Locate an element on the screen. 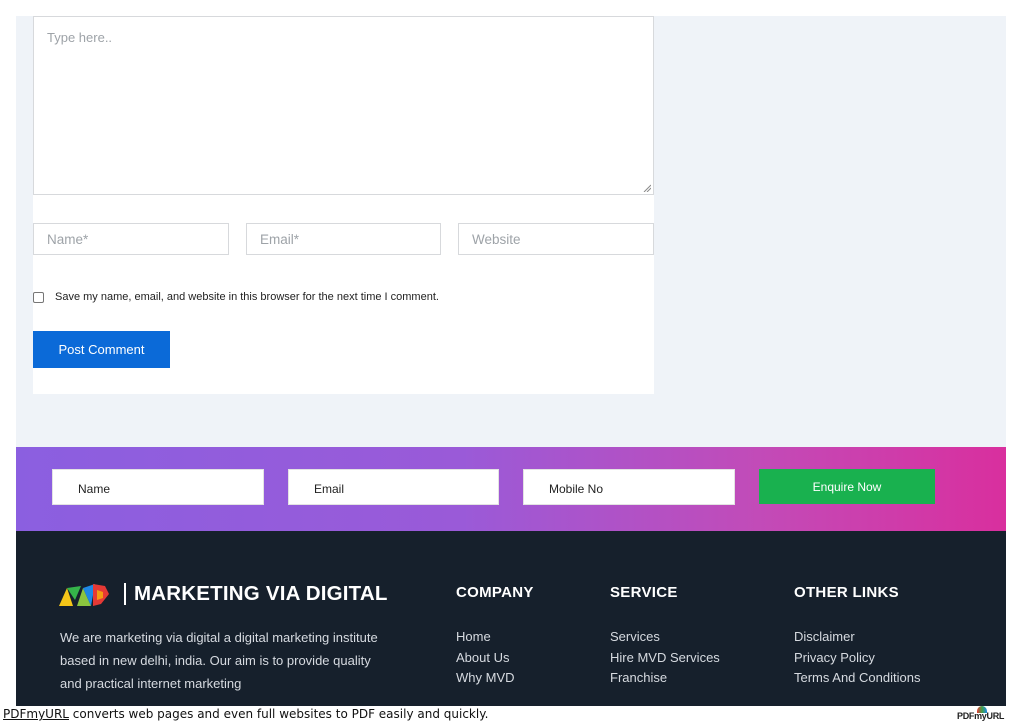 The height and width of the screenshot is (723, 1023). footer-link-about-us: About Us is located at coordinates (485, 658).